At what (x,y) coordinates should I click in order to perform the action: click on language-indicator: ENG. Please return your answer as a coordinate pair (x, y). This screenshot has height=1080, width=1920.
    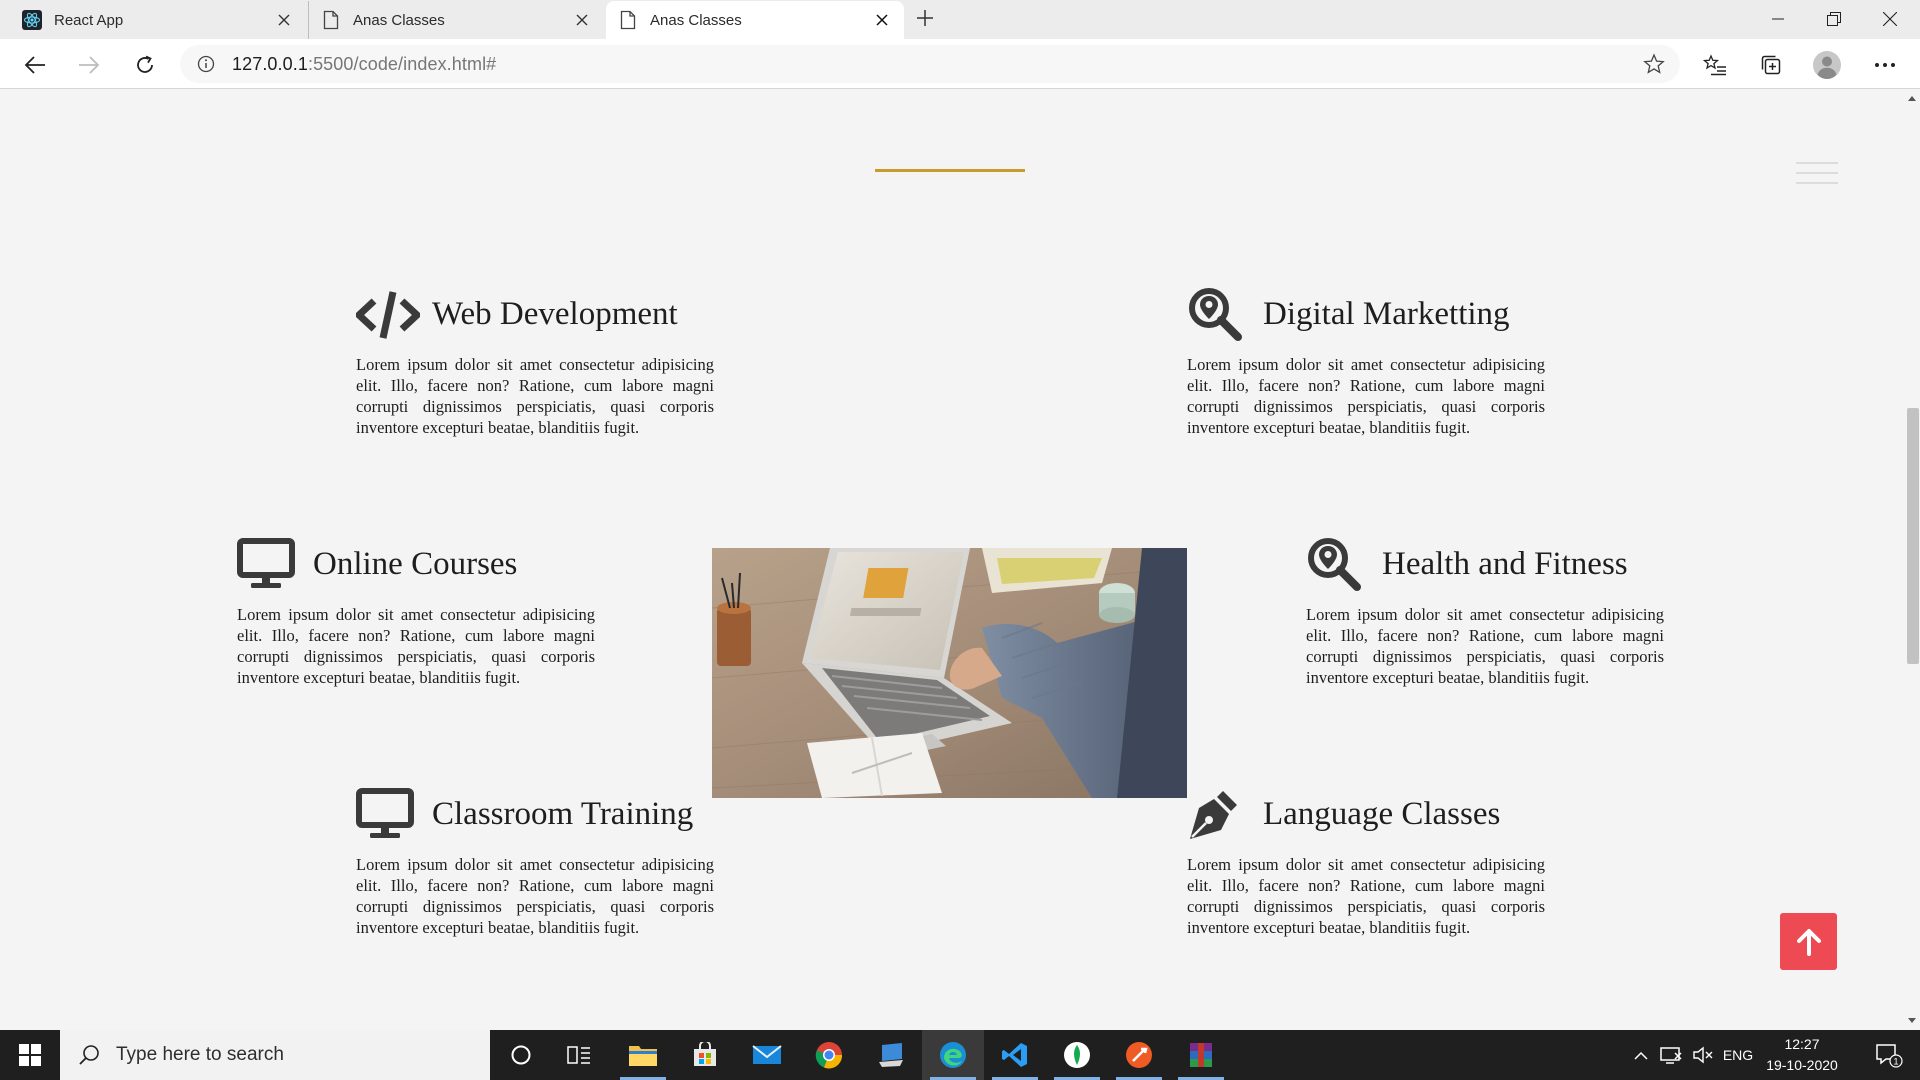
    Looking at the image, I should click on (1738, 1055).